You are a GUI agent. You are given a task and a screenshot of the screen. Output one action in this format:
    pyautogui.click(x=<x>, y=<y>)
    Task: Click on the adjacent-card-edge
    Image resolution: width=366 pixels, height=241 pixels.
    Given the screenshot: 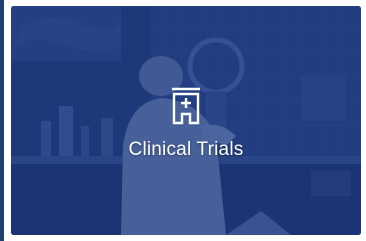 What is the action you would take?
    pyautogui.click(x=2, y=120)
    